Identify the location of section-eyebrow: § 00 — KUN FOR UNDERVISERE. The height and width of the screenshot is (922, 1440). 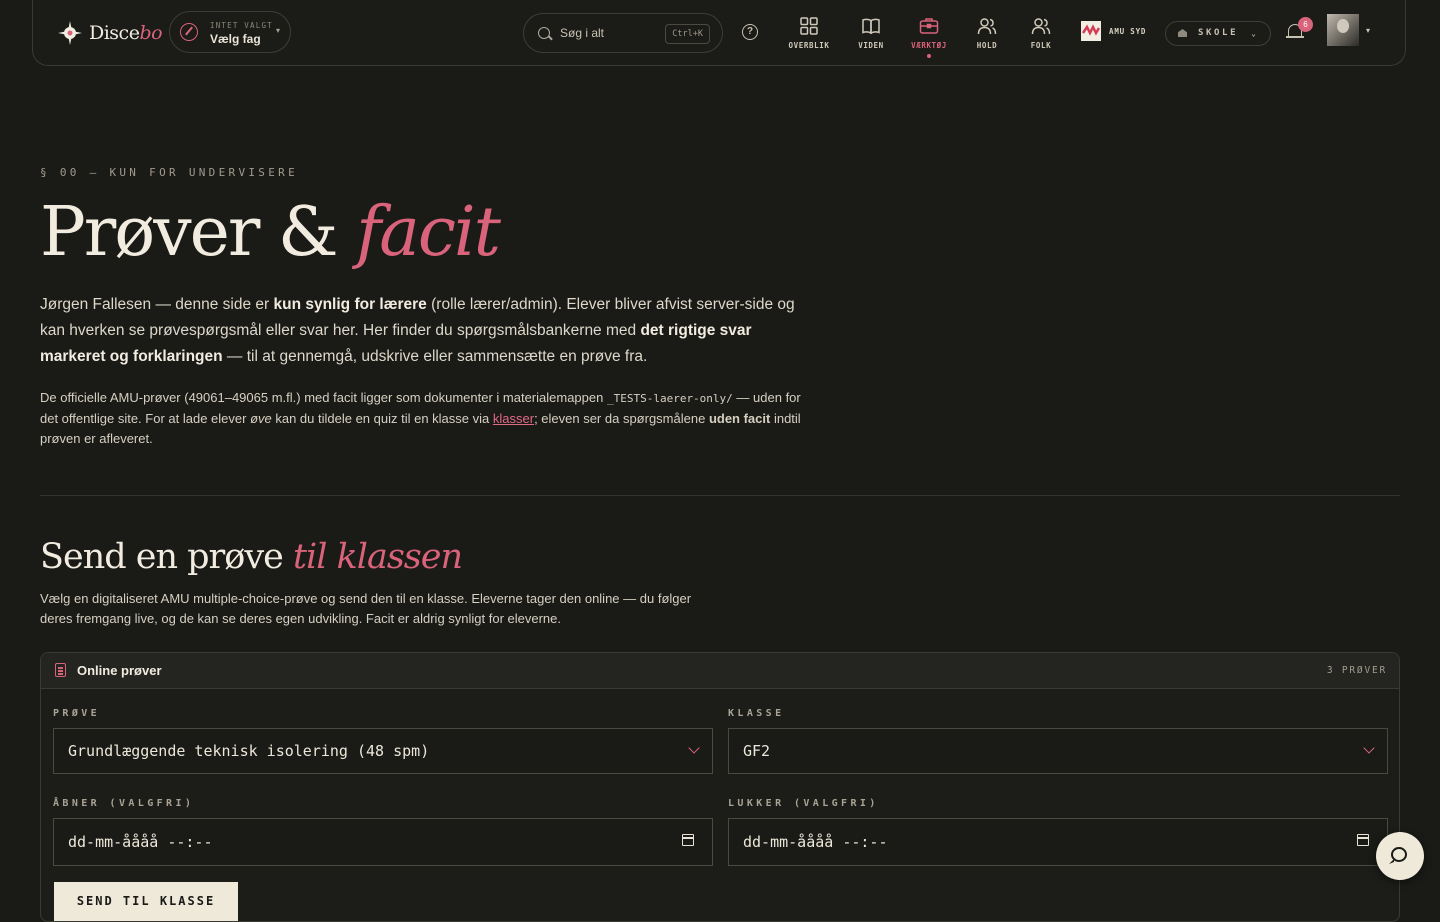
(169, 172).